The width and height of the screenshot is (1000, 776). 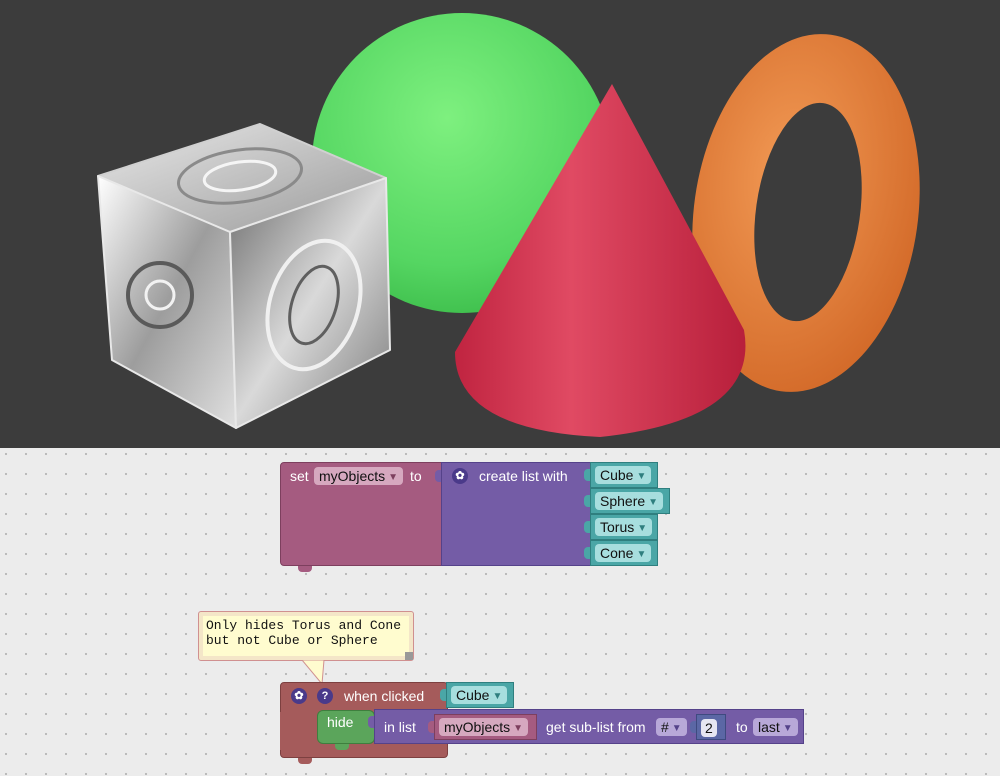 I want to click on set-label: set, so click(x=299, y=476).